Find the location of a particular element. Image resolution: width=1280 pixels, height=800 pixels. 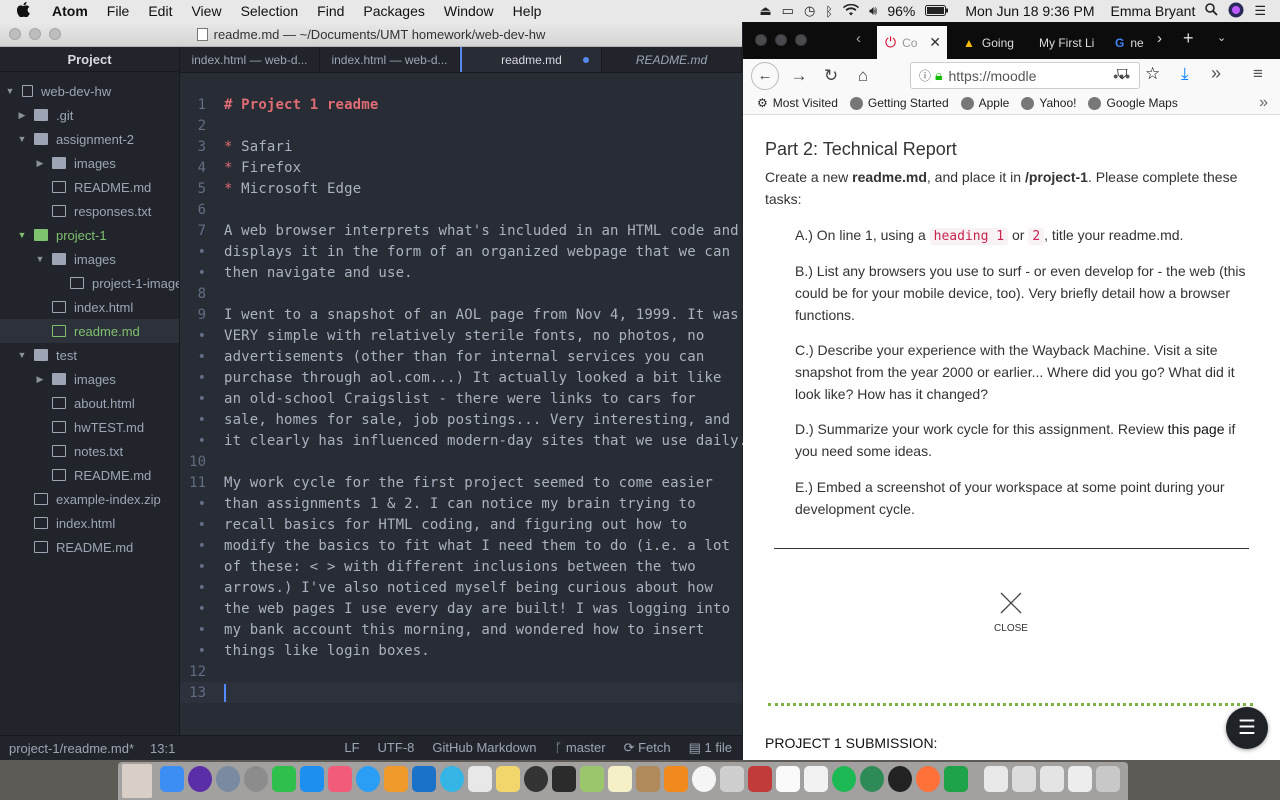

books-icon is located at coordinates (396, 779).